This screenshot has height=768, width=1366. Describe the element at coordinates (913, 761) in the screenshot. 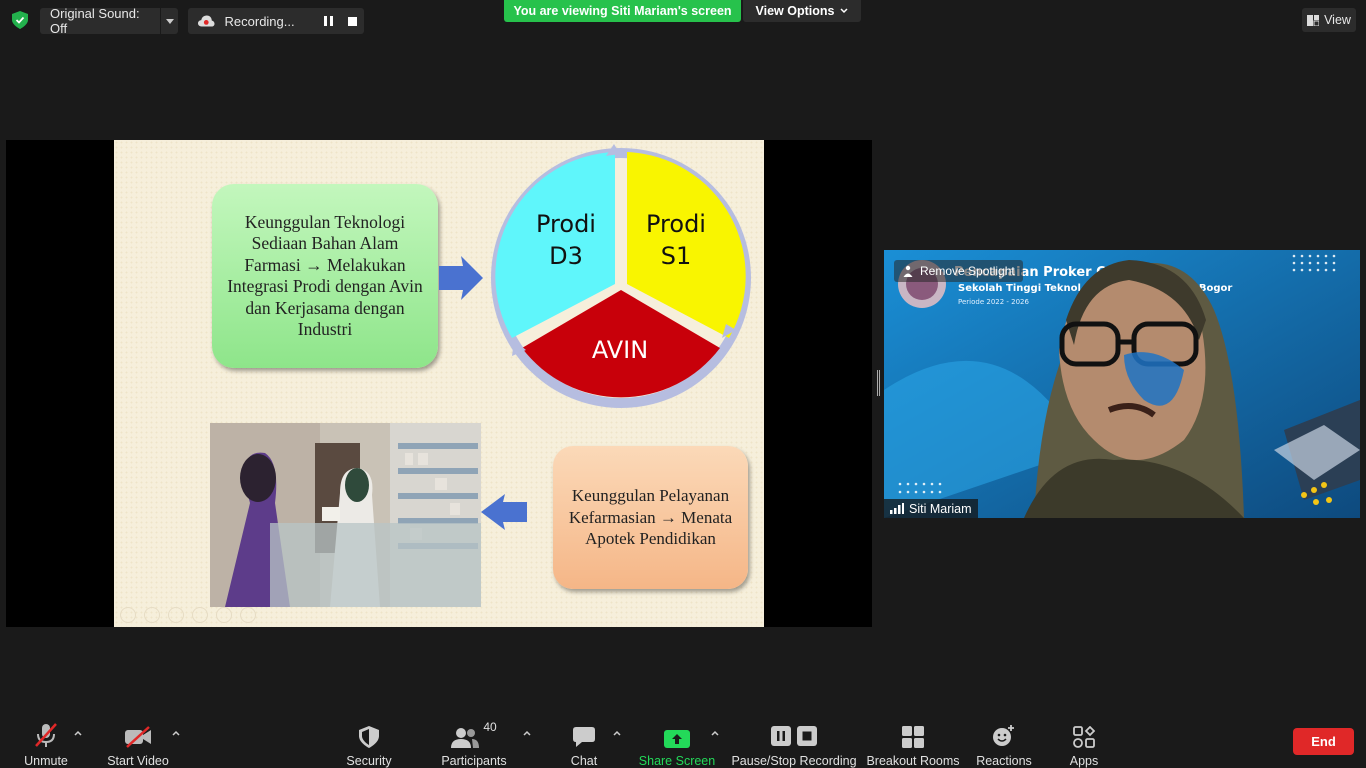

I see `breakout-rooms-label: Breakout Rooms` at that location.